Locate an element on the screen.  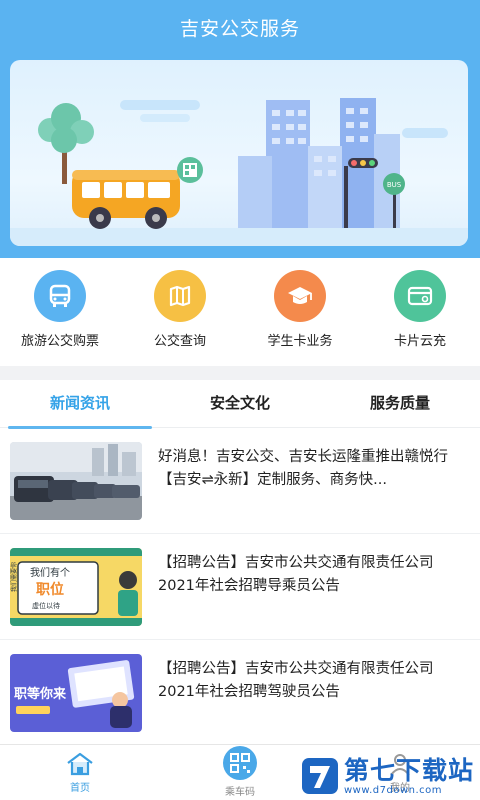
section-divider is located at coordinates (240, 373).